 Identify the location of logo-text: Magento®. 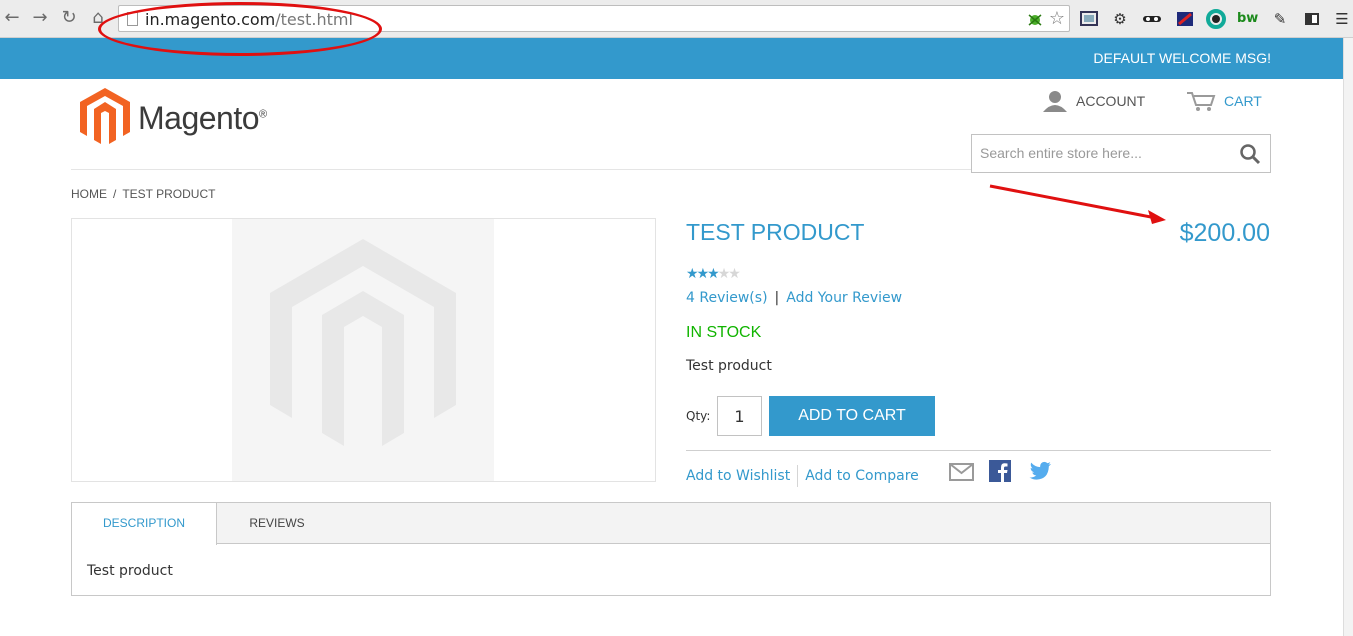
(202, 118).